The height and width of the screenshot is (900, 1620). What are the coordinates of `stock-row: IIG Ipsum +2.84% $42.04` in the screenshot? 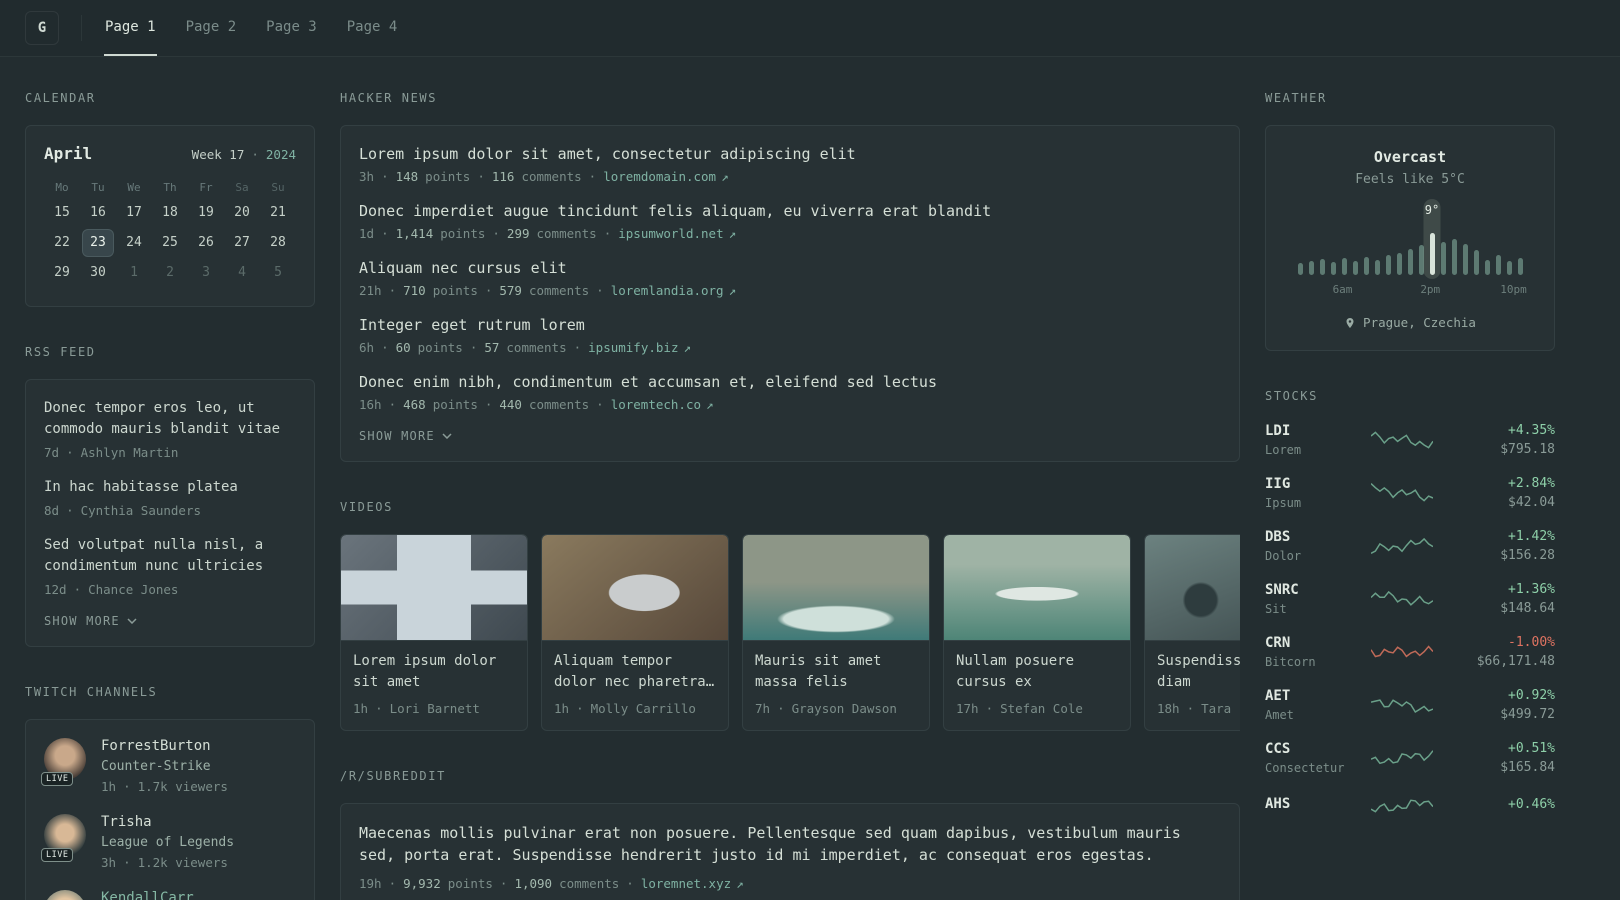 It's located at (1410, 493).